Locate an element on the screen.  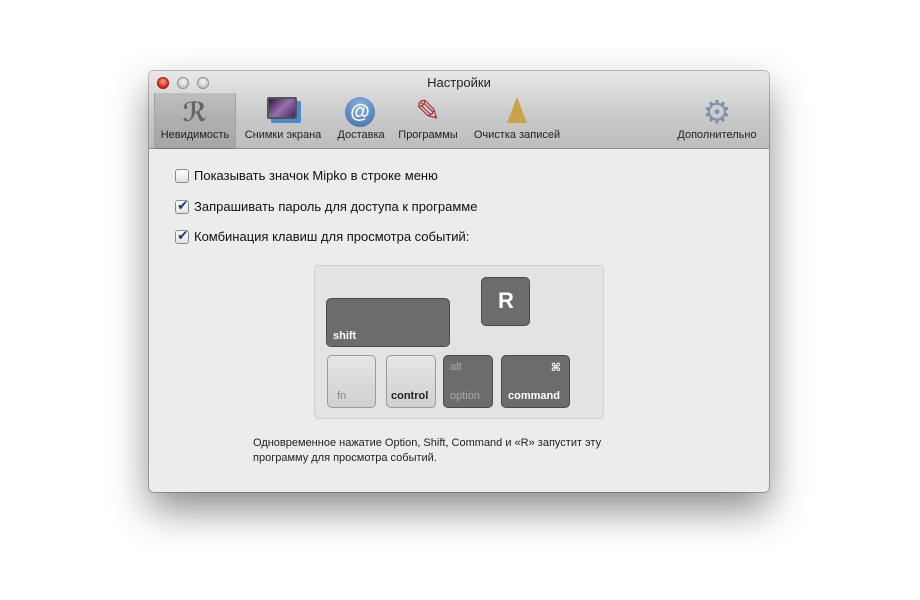
key-r: R is located at coordinates (505, 301).